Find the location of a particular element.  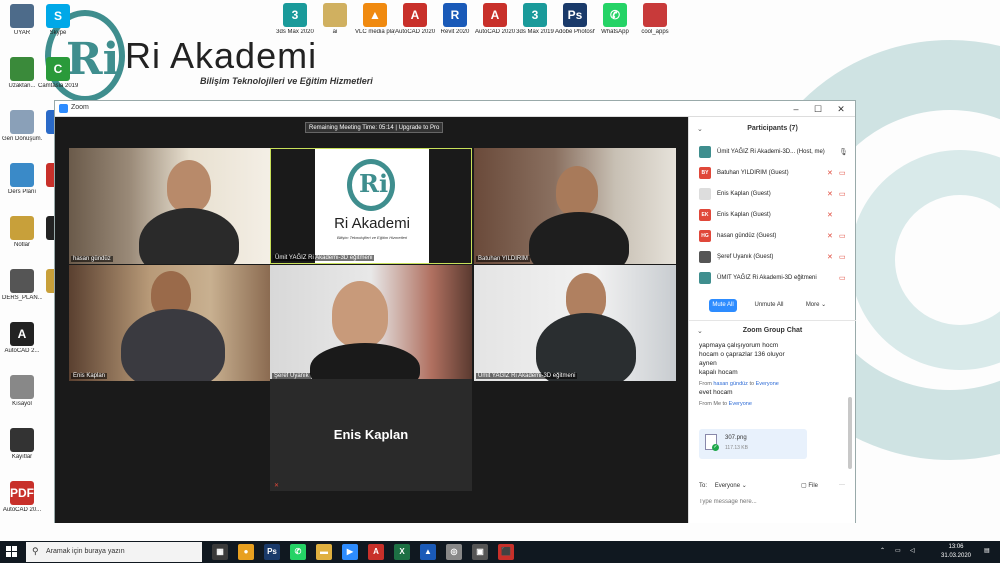

maximize-icon: ☐ is located at coordinates (818, 109).